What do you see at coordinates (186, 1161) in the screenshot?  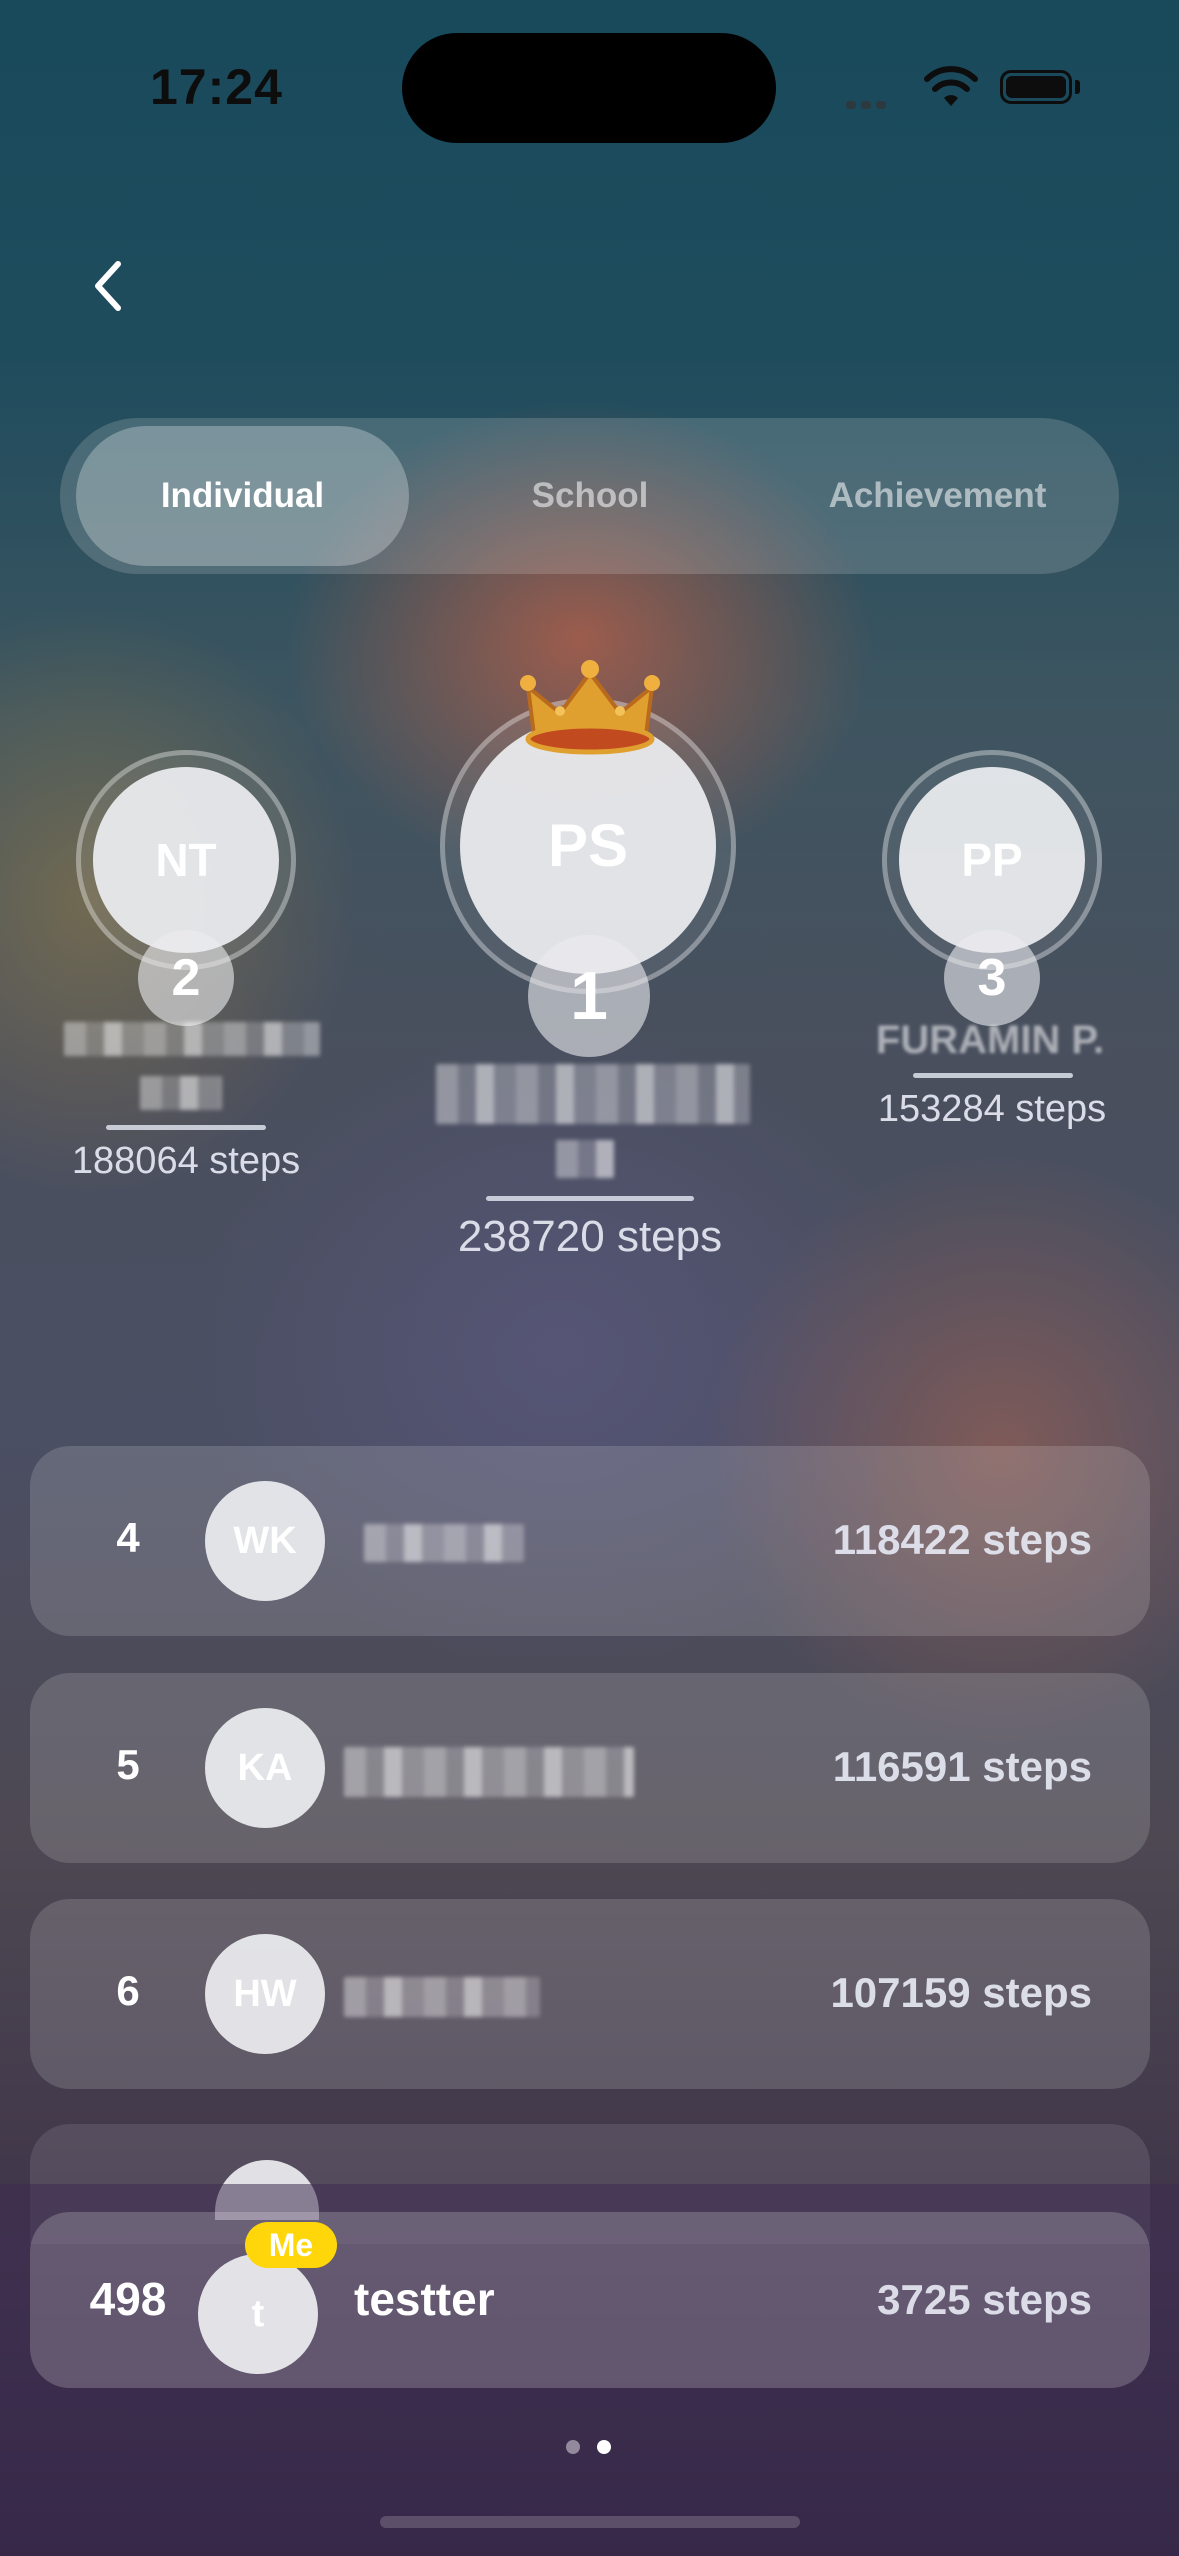 I see `steps-second: 188064 steps` at bounding box center [186, 1161].